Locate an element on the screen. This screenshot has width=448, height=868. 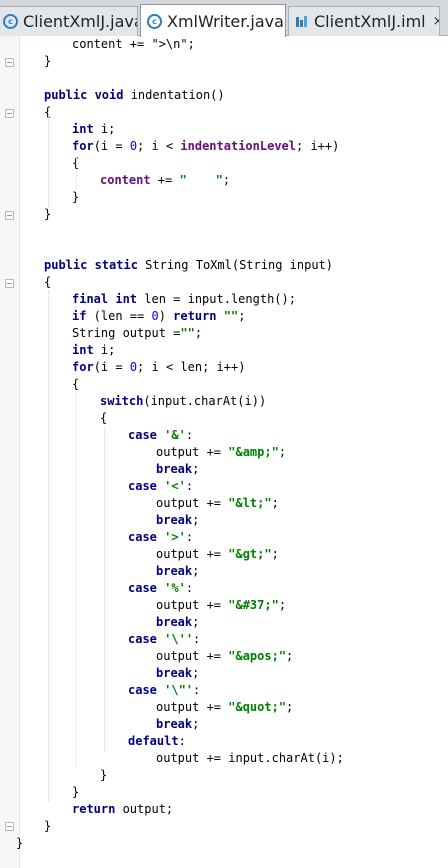
code-line: output += "&lt;"; is located at coordinates (217, 503).